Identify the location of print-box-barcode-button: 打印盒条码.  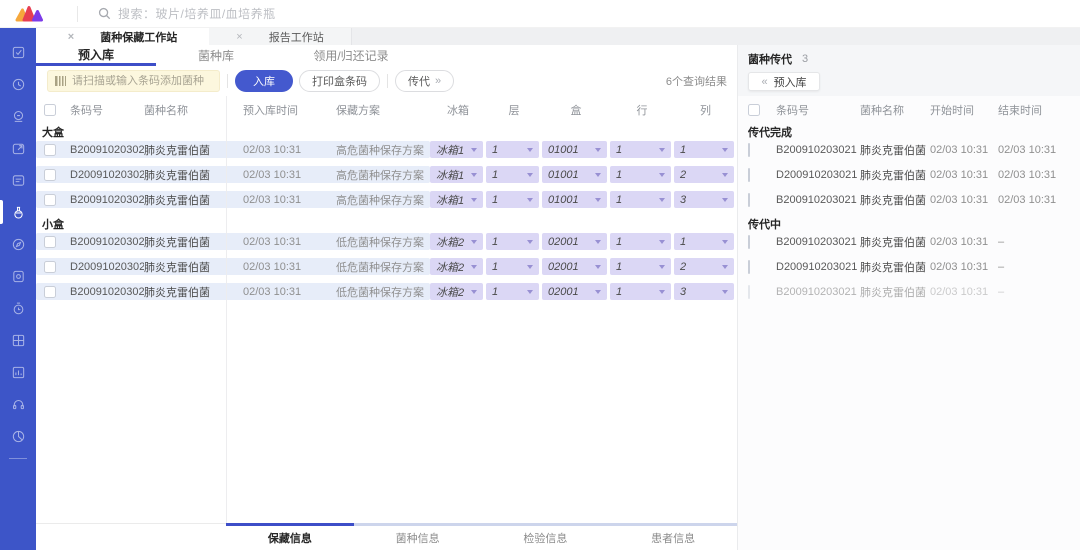
(339, 81).